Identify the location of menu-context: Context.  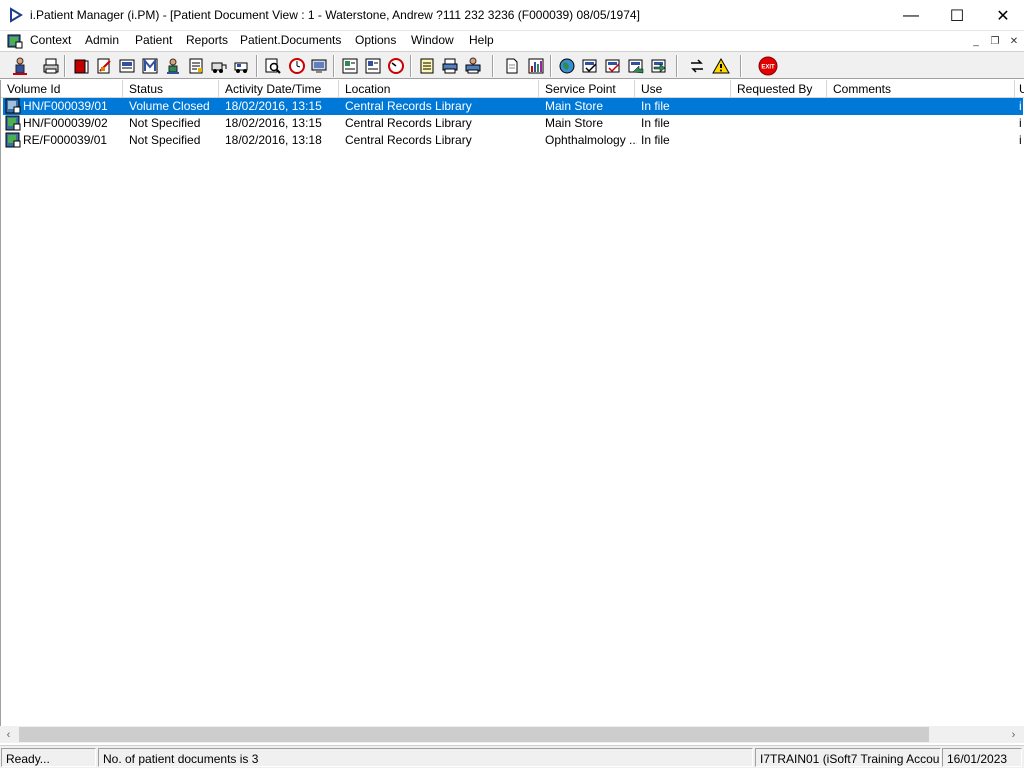
(50, 40).